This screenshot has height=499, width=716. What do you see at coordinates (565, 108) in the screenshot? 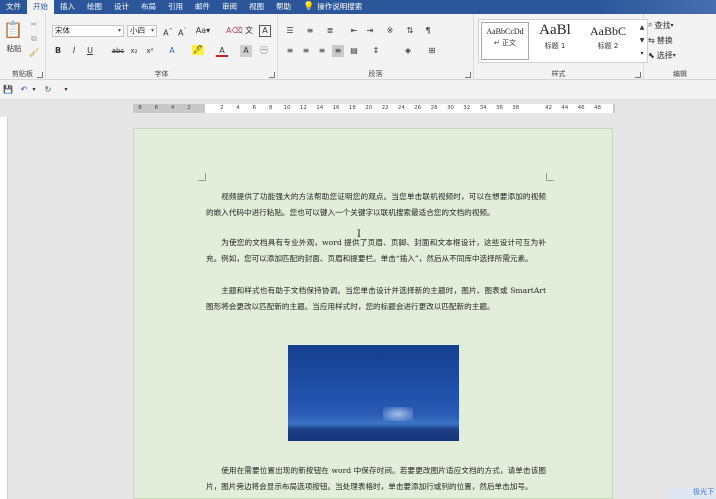
I see `ruler-tick-label: 44` at bounding box center [565, 108].